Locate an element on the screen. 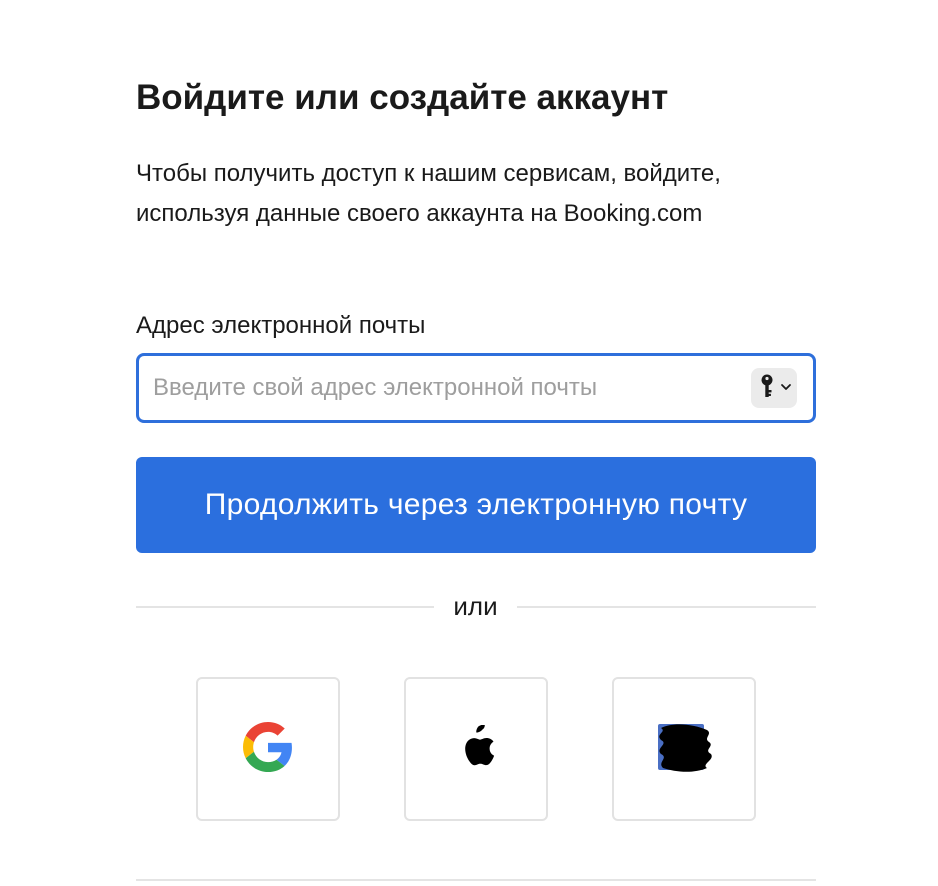  email-input is located at coordinates (448, 388).